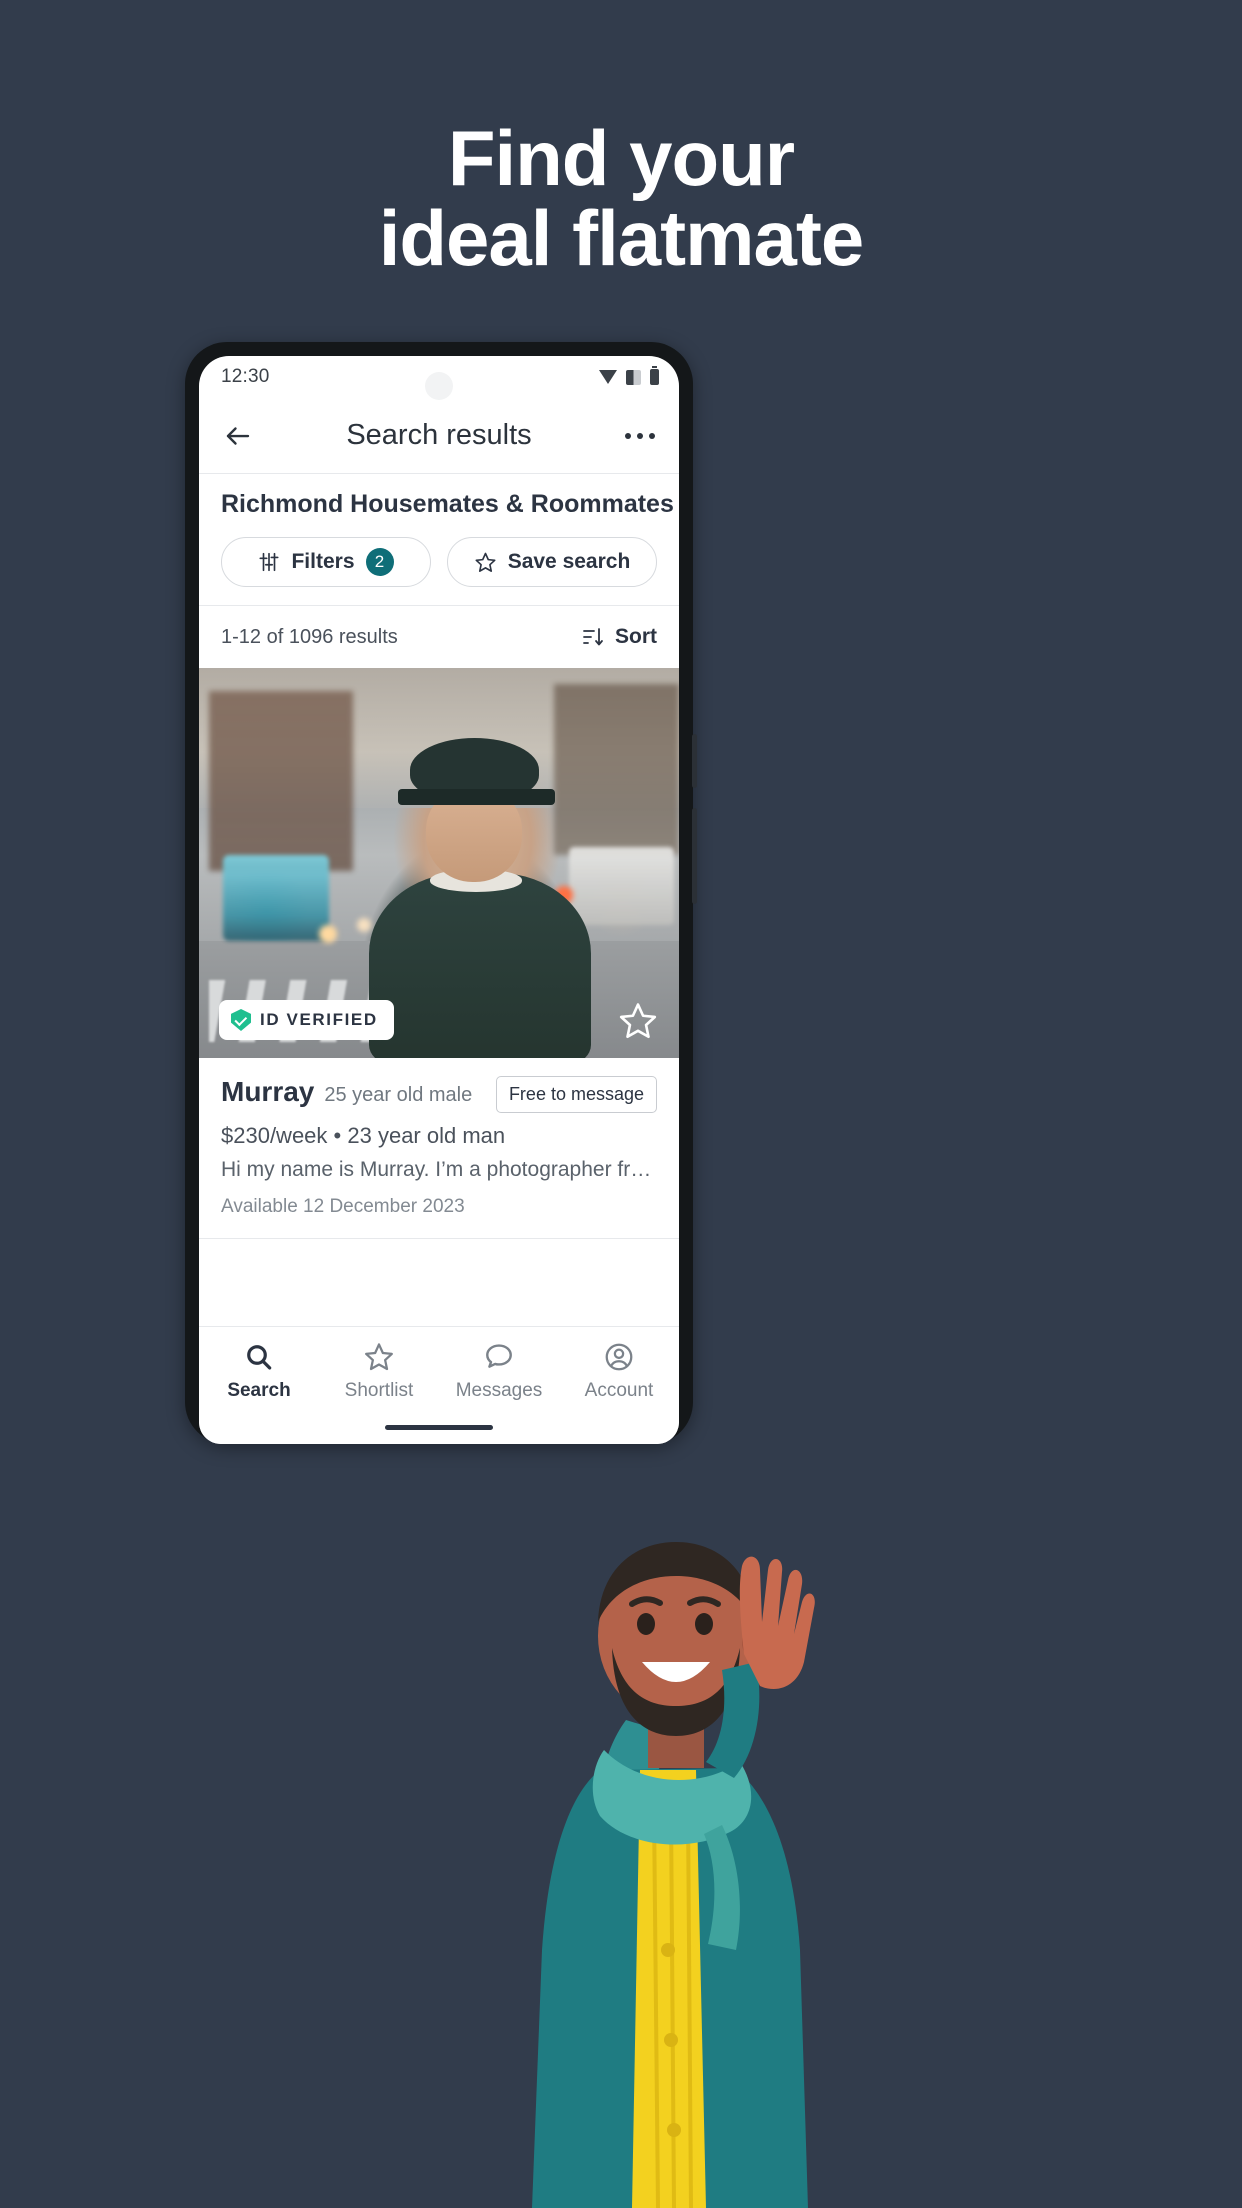 Image resolution: width=1242 pixels, height=2208 pixels. Describe the element at coordinates (323, 561) in the screenshot. I see `filters-label: Filters` at that location.